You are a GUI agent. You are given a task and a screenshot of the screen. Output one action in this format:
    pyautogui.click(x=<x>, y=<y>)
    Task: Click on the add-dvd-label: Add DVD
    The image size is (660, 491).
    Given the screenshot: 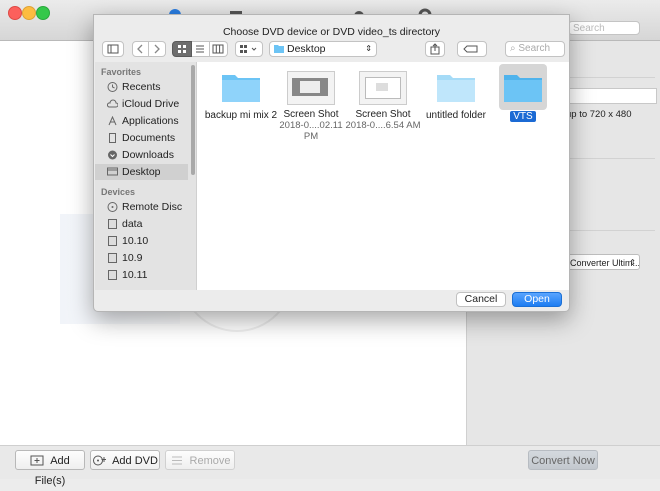 What is the action you would take?
    pyautogui.click(x=135, y=461)
    